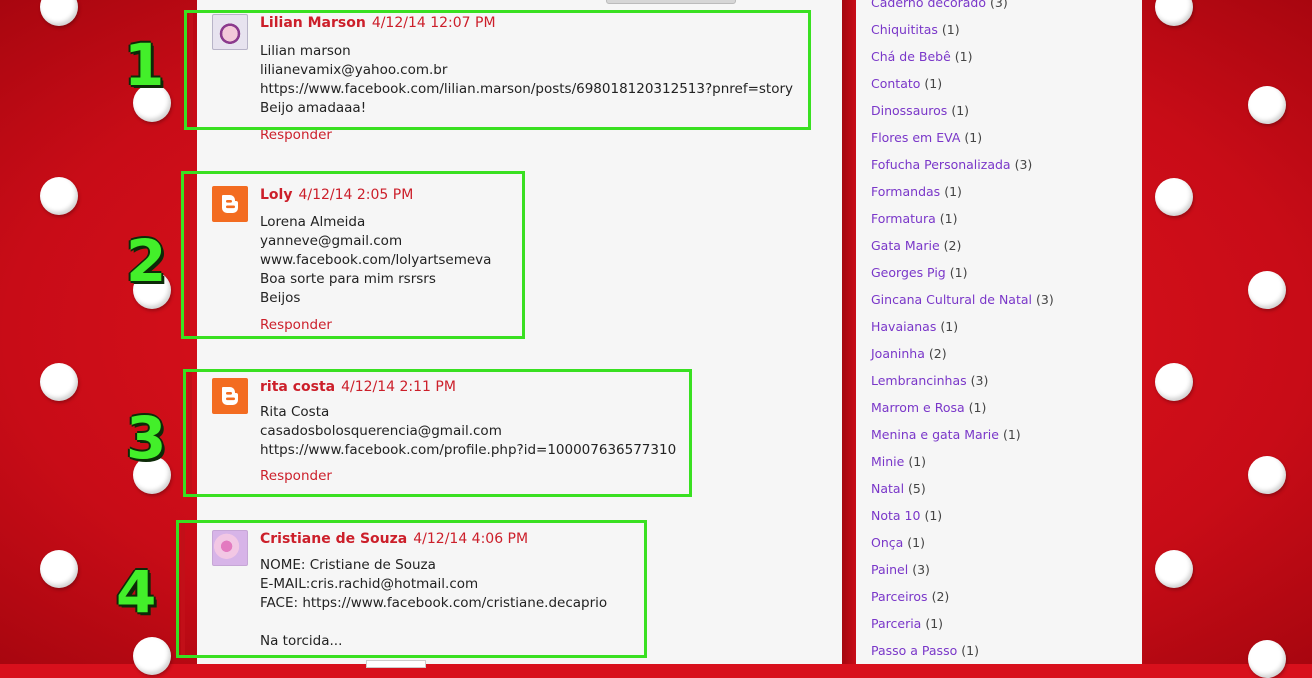  Describe the element at coordinates (914, 650) in the screenshot. I see `label-link: Passo a Passo` at that location.